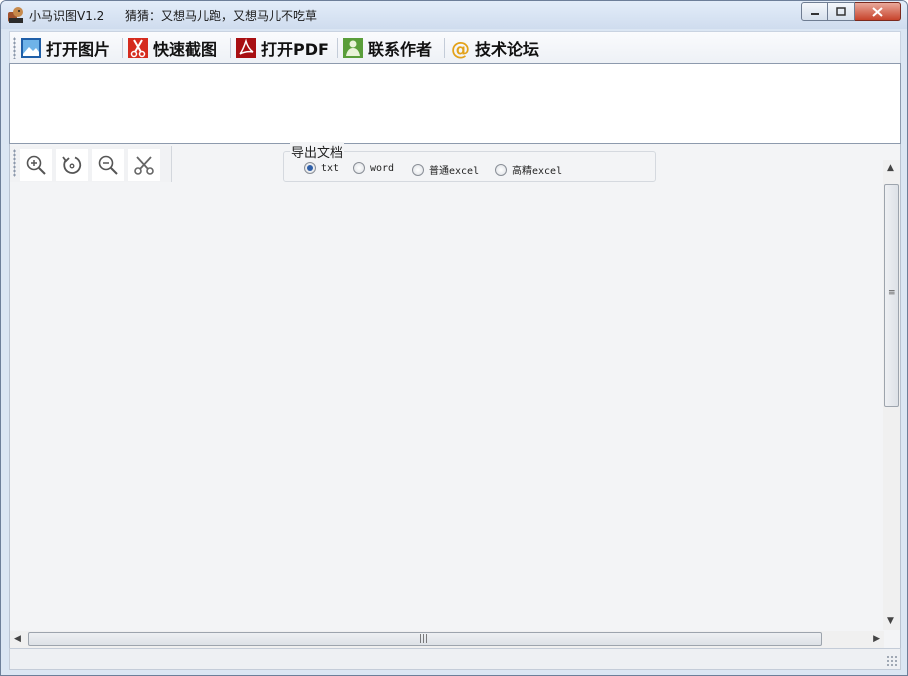  I want to click on export-format-group: 导出文档 txt word 普通excel 高精excel, so click(469, 162).